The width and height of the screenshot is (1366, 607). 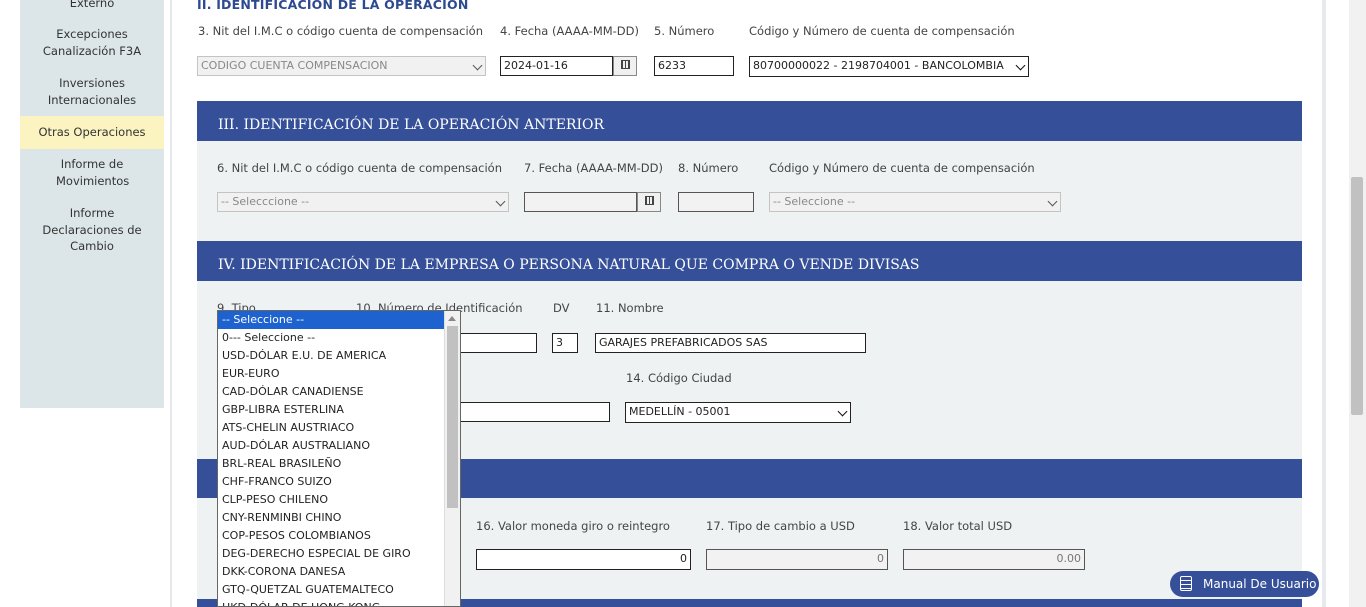 I want to click on fecha-anterior-label: 7. Fecha (AAAA-MM-DD), so click(x=594, y=168).